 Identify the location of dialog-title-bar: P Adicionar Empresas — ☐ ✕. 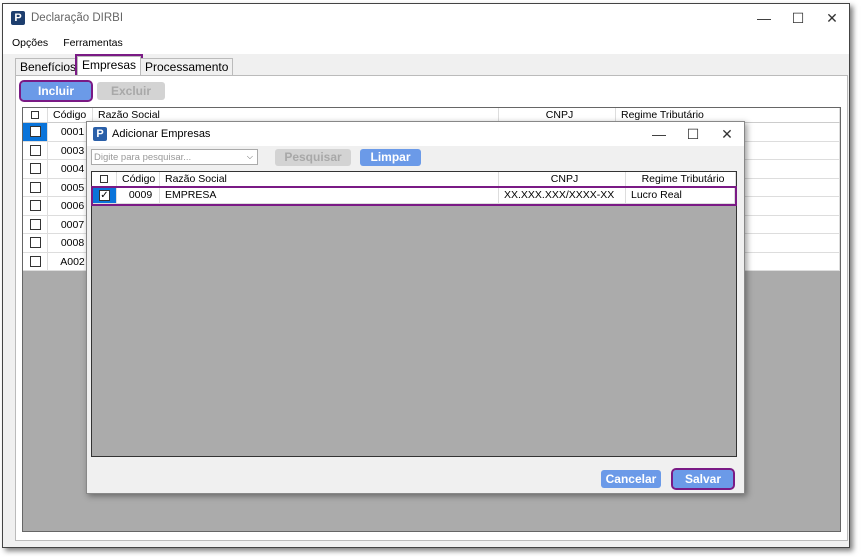
(415, 134).